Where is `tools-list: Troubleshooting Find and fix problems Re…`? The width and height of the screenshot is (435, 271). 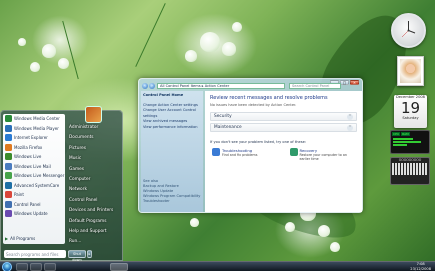
tools-list: Troubleshooting Find and fix problems Re… is located at coordinates (283, 154).